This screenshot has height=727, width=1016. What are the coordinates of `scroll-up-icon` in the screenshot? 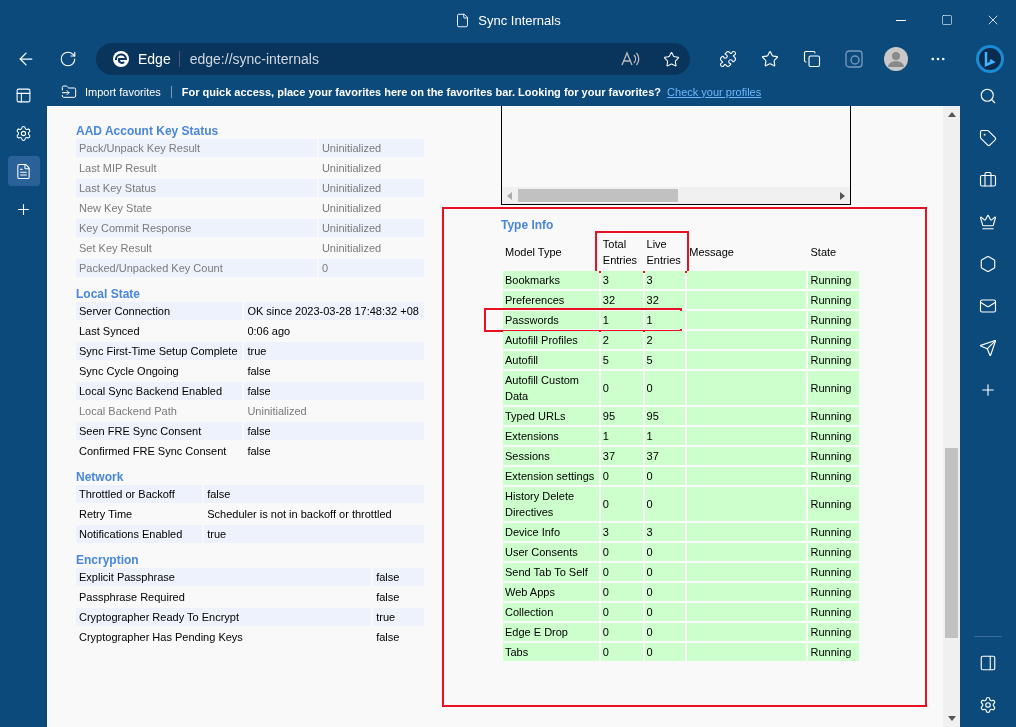 It's located at (951, 114).